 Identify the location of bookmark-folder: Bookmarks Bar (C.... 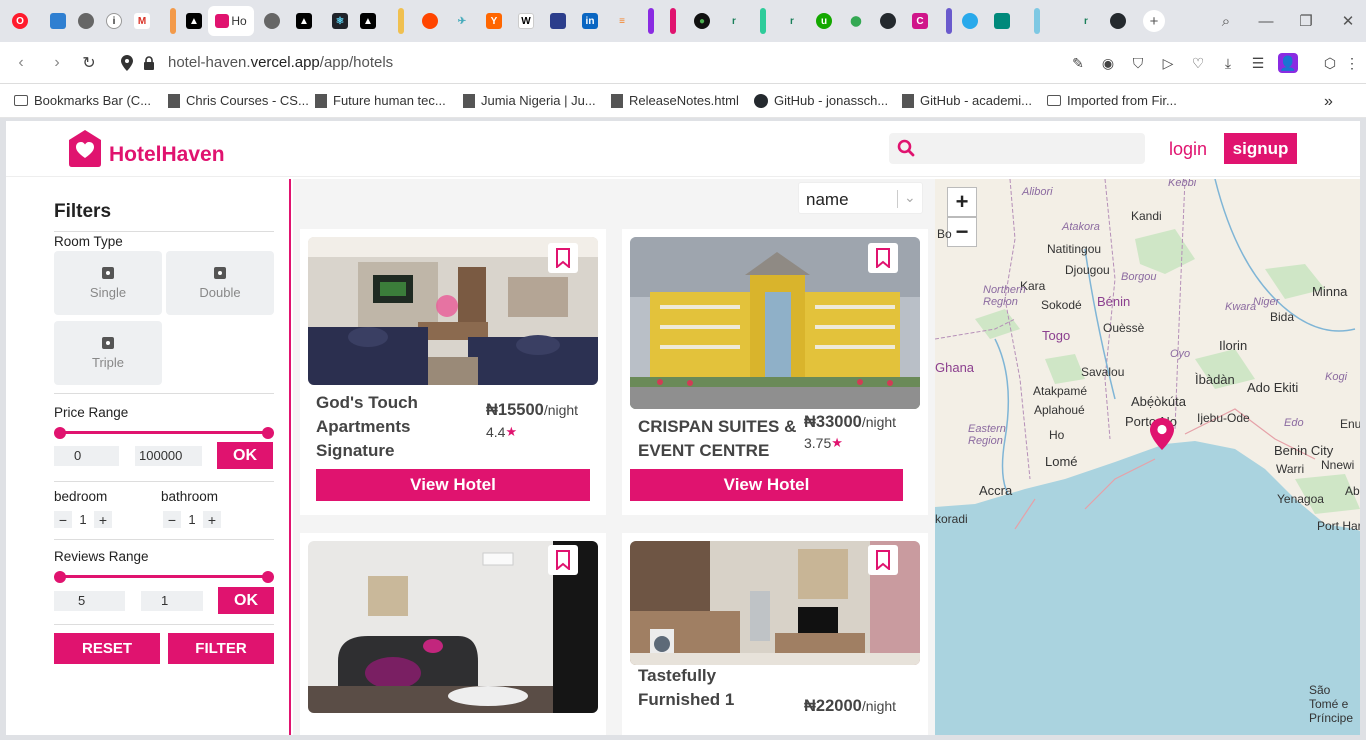
(82, 100).